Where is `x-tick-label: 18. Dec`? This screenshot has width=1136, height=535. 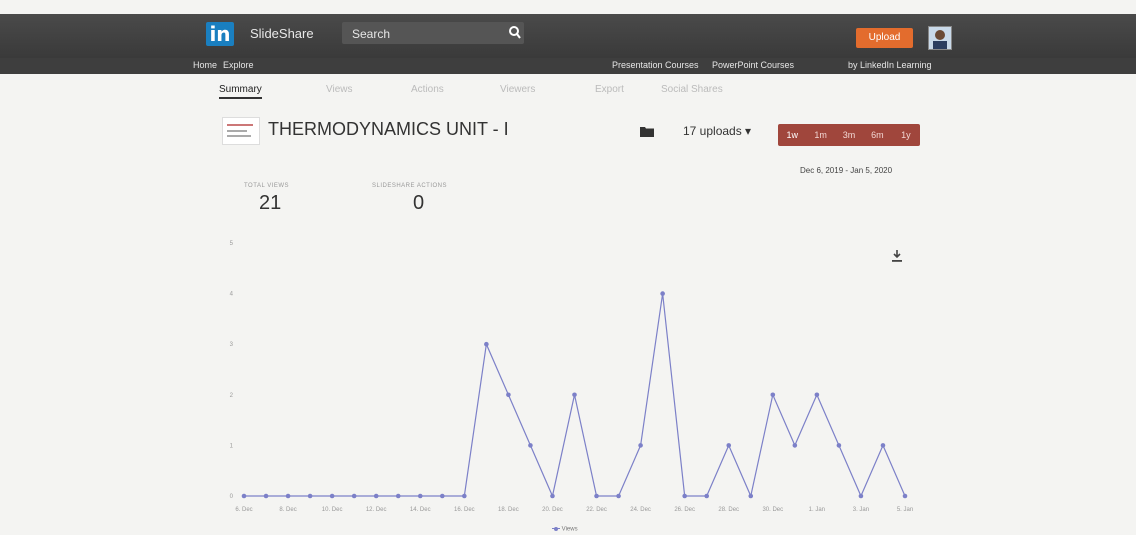
x-tick-label: 18. Dec is located at coordinates (508, 510).